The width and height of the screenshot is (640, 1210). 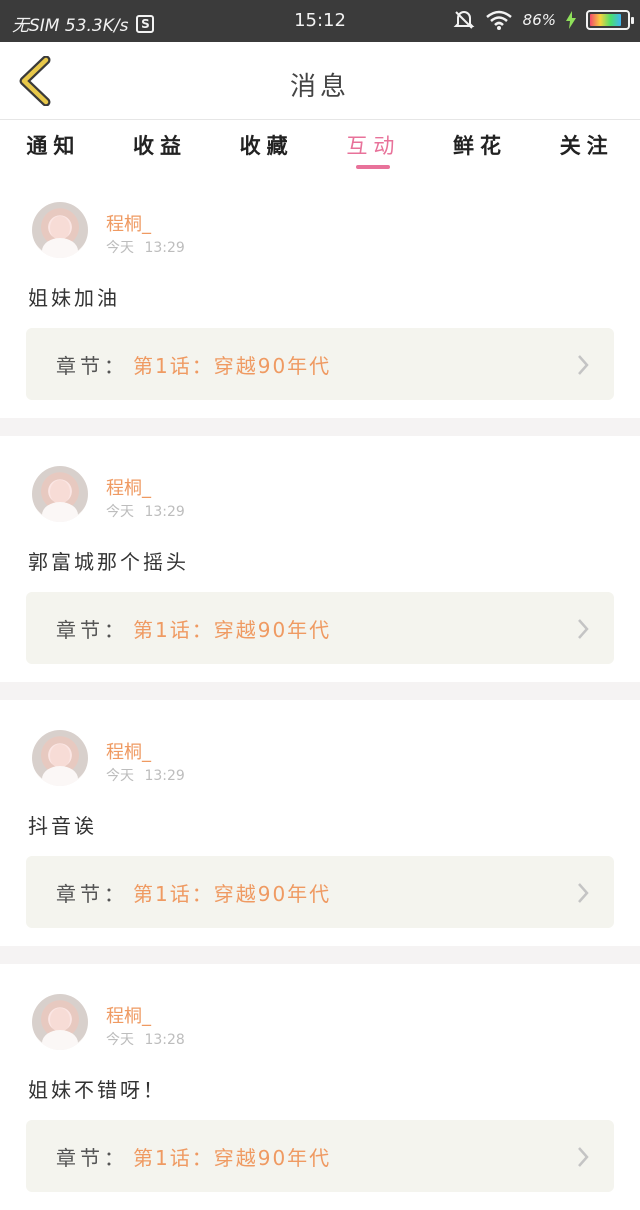 What do you see at coordinates (610, 20) in the screenshot?
I see `battery-icon` at bounding box center [610, 20].